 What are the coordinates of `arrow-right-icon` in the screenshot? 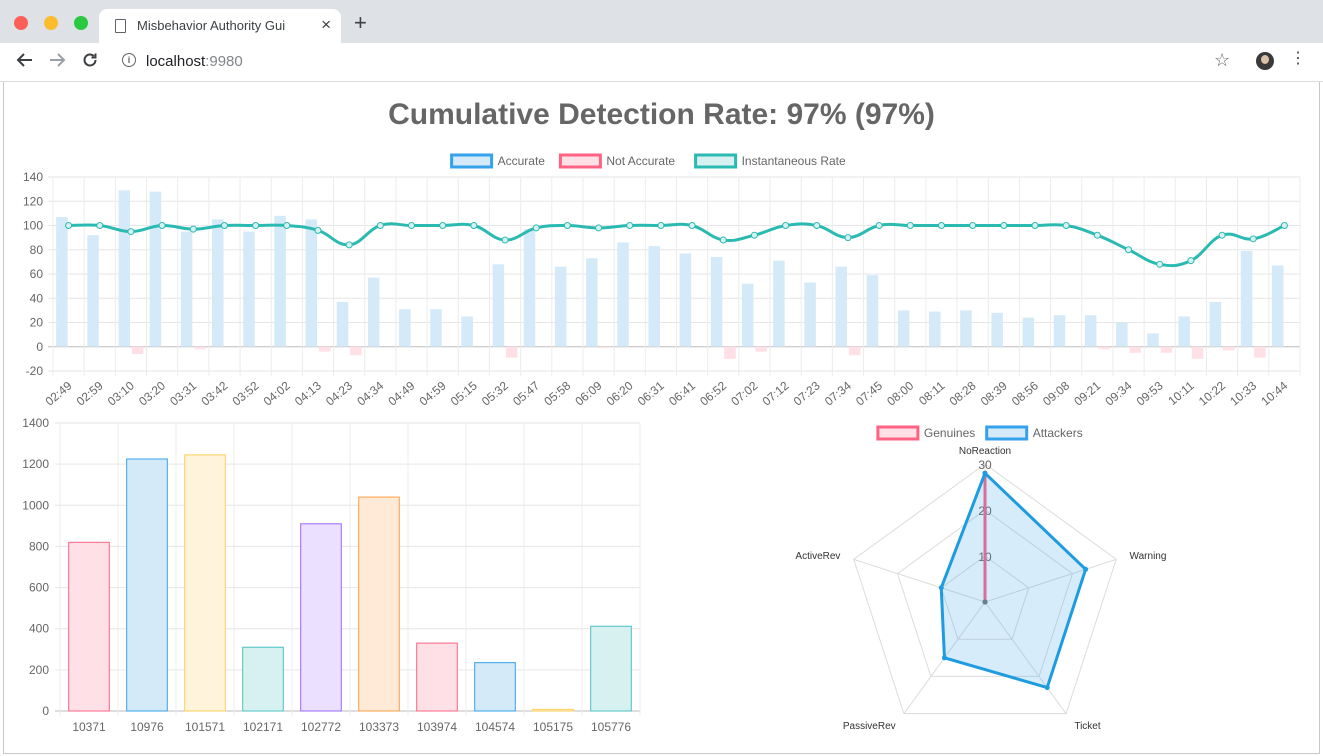 It's located at (57, 62).